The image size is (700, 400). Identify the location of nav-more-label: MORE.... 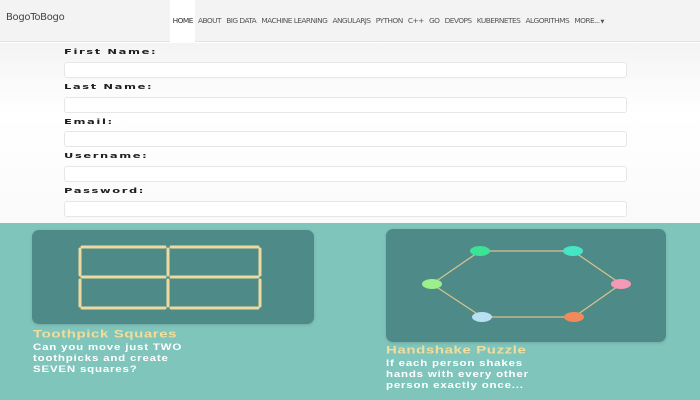
(587, 20).